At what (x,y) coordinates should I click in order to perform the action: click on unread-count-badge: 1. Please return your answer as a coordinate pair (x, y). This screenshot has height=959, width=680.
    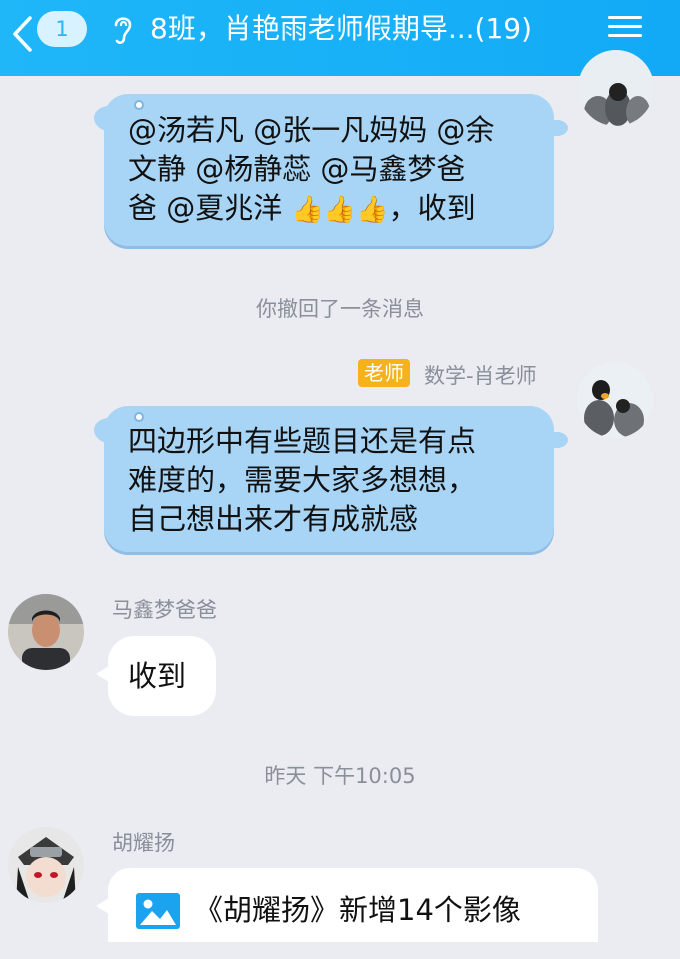
    Looking at the image, I should click on (62, 29).